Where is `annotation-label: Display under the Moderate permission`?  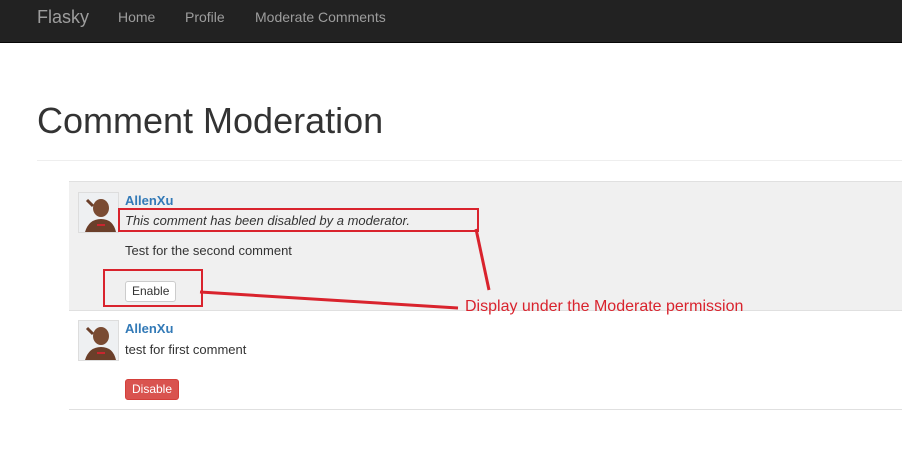
annotation-label: Display under the Moderate permission is located at coordinates (604, 306).